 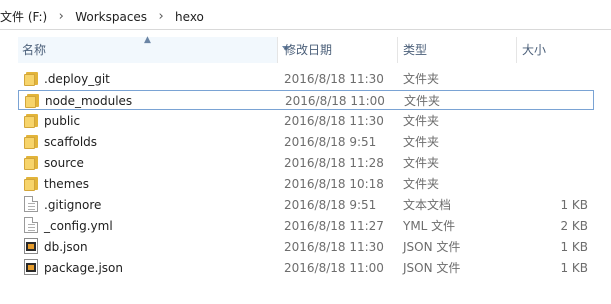 I want to click on file-row: _config.yml 2016/8/18 11:27 YML 文件 2 KB, so click(x=306, y=226).